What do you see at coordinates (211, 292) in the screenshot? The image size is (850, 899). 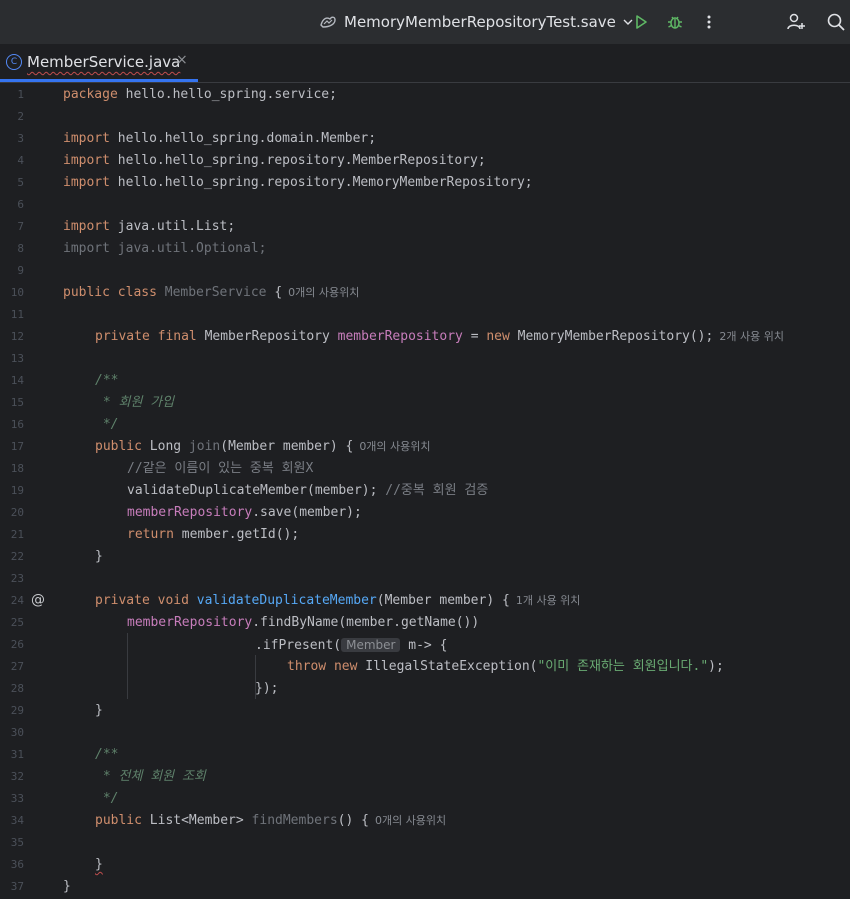 I see `code-line-10: public class MemberService {0개의 사용위치` at bounding box center [211, 292].